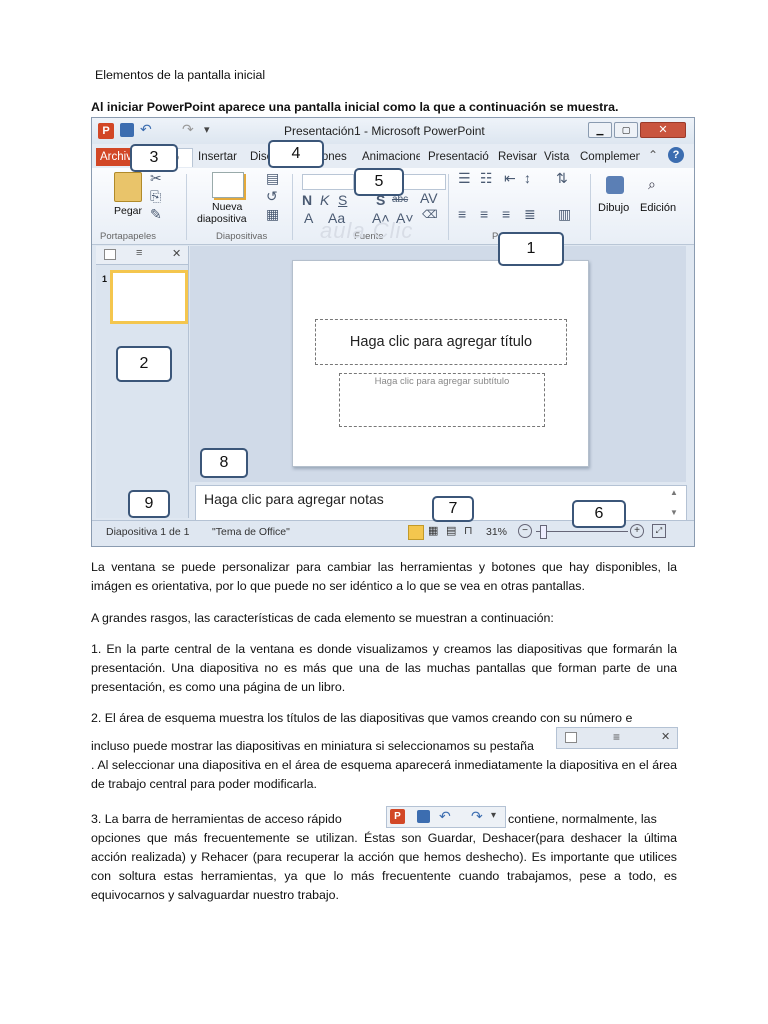 The image size is (768, 1024). What do you see at coordinates (615, 185) in the screenshot?
I see `drawing-icon` at bounding box center [615, 185].